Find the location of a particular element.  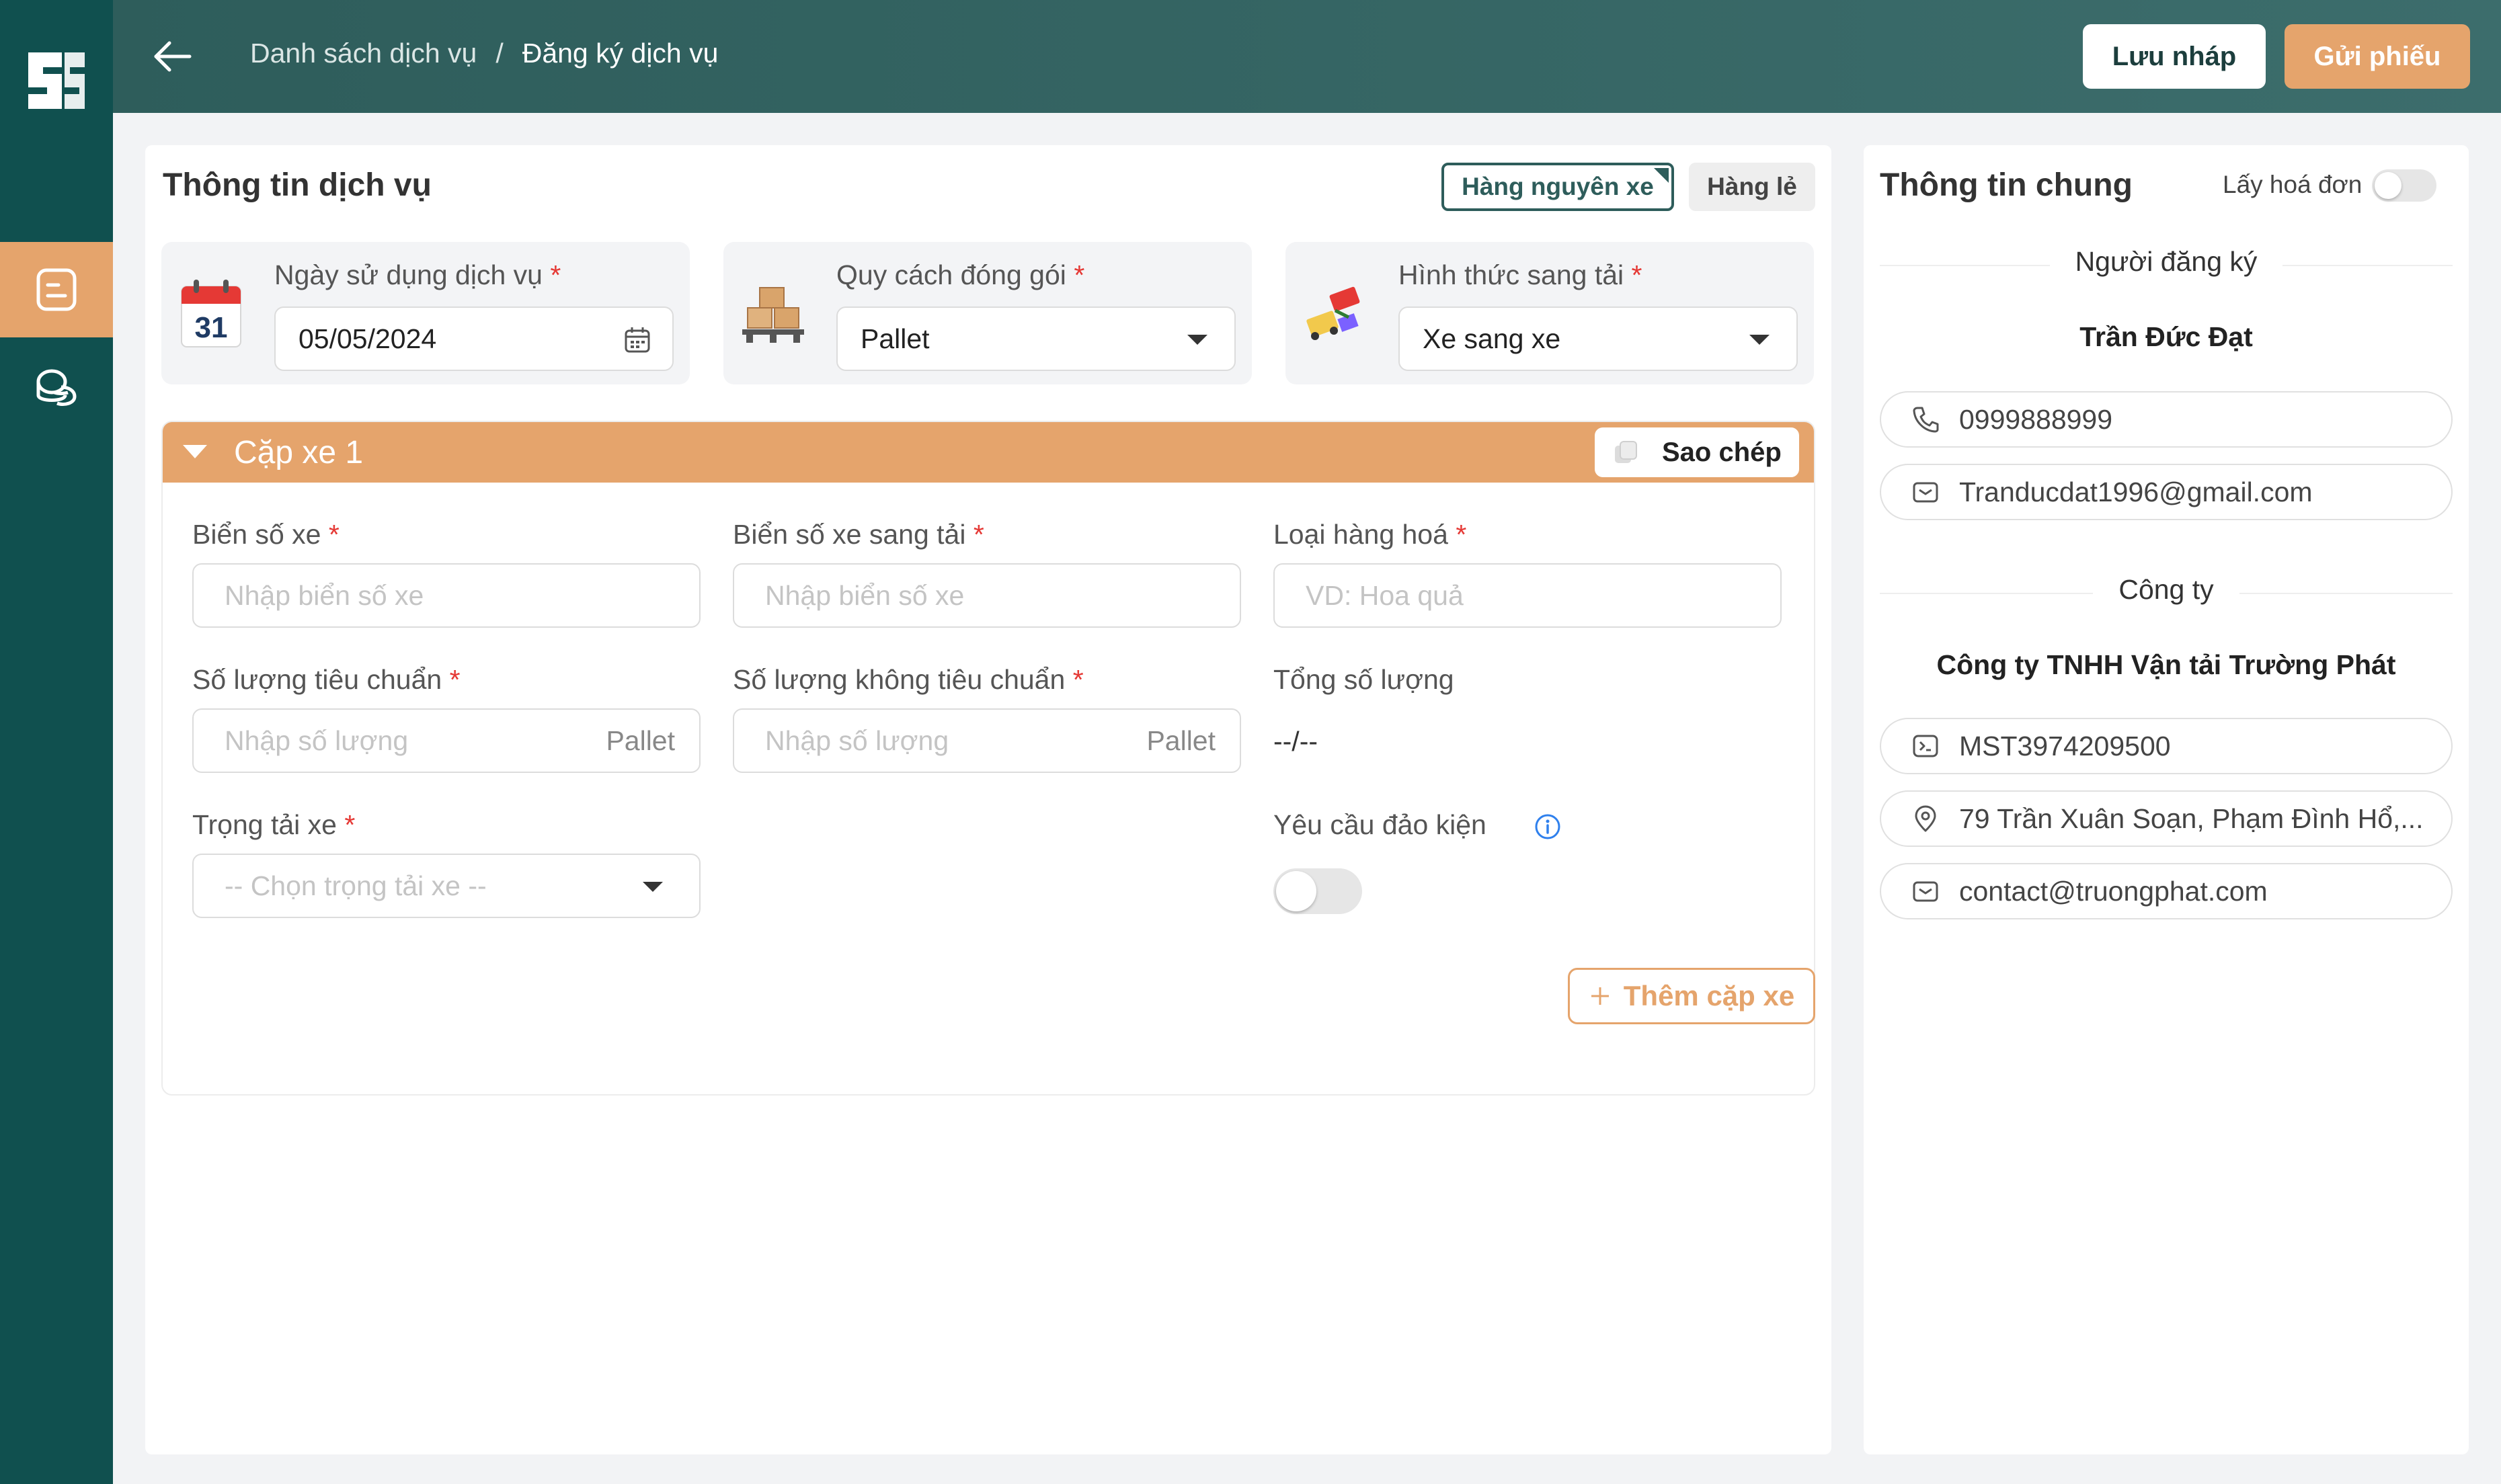

registrant-section-label: Người đăng ký is located at coordinates (2167, 262).